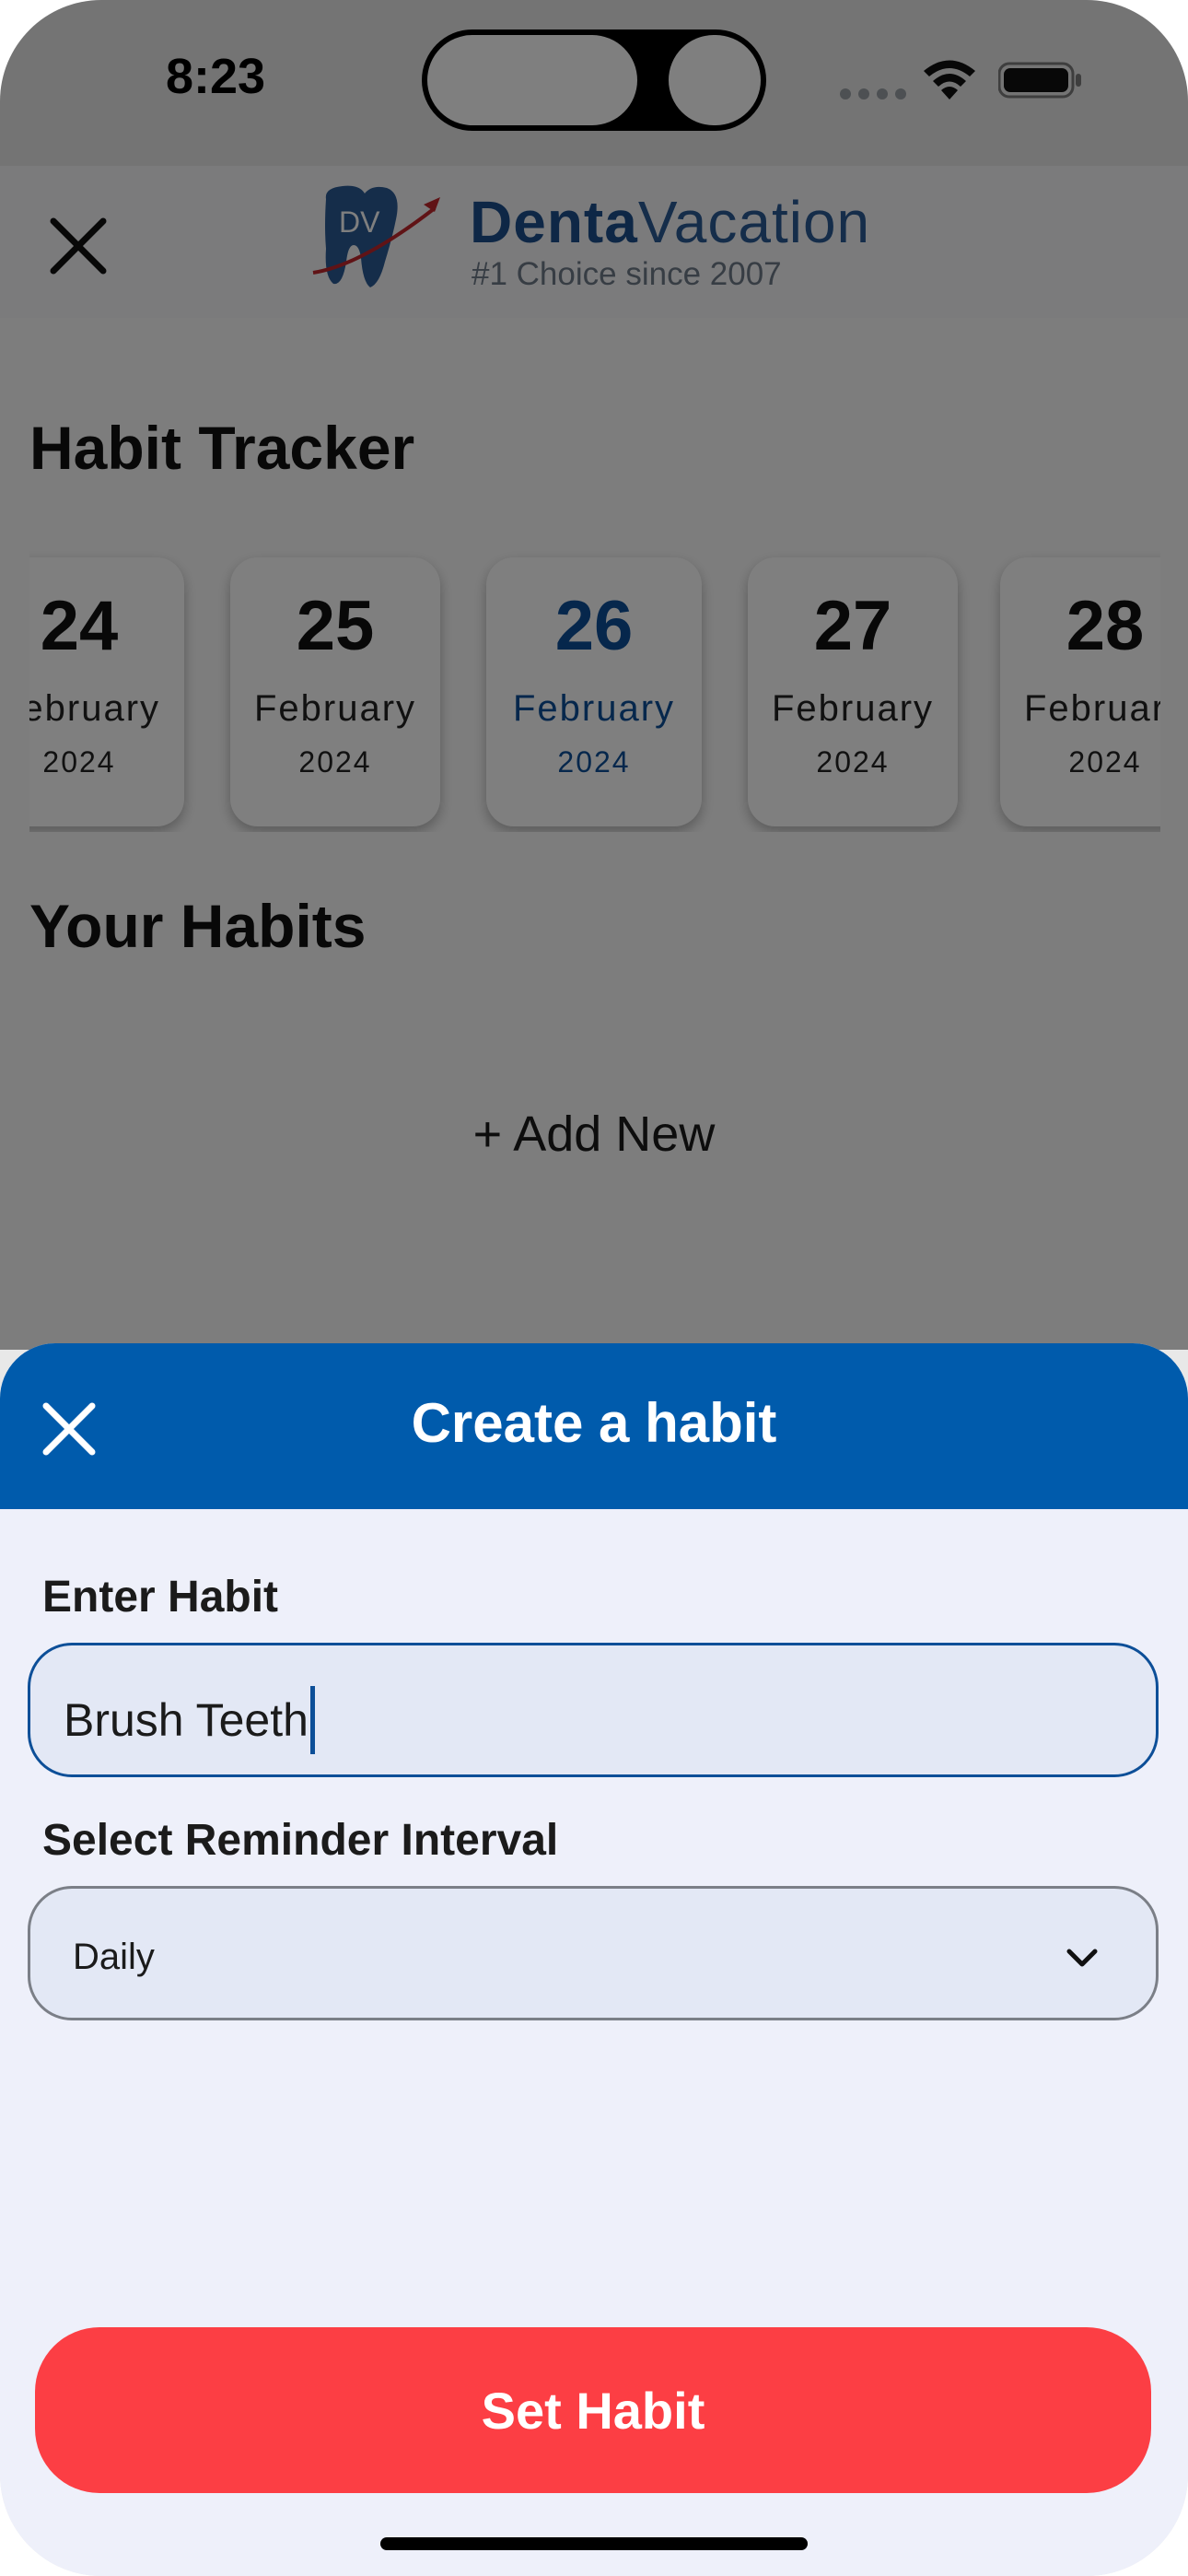 This screenshot has width=1188, height=2576. Describe the element at coordinates (1082, 1958) in the screenshot. I see `chevron-down-icon` at that location.